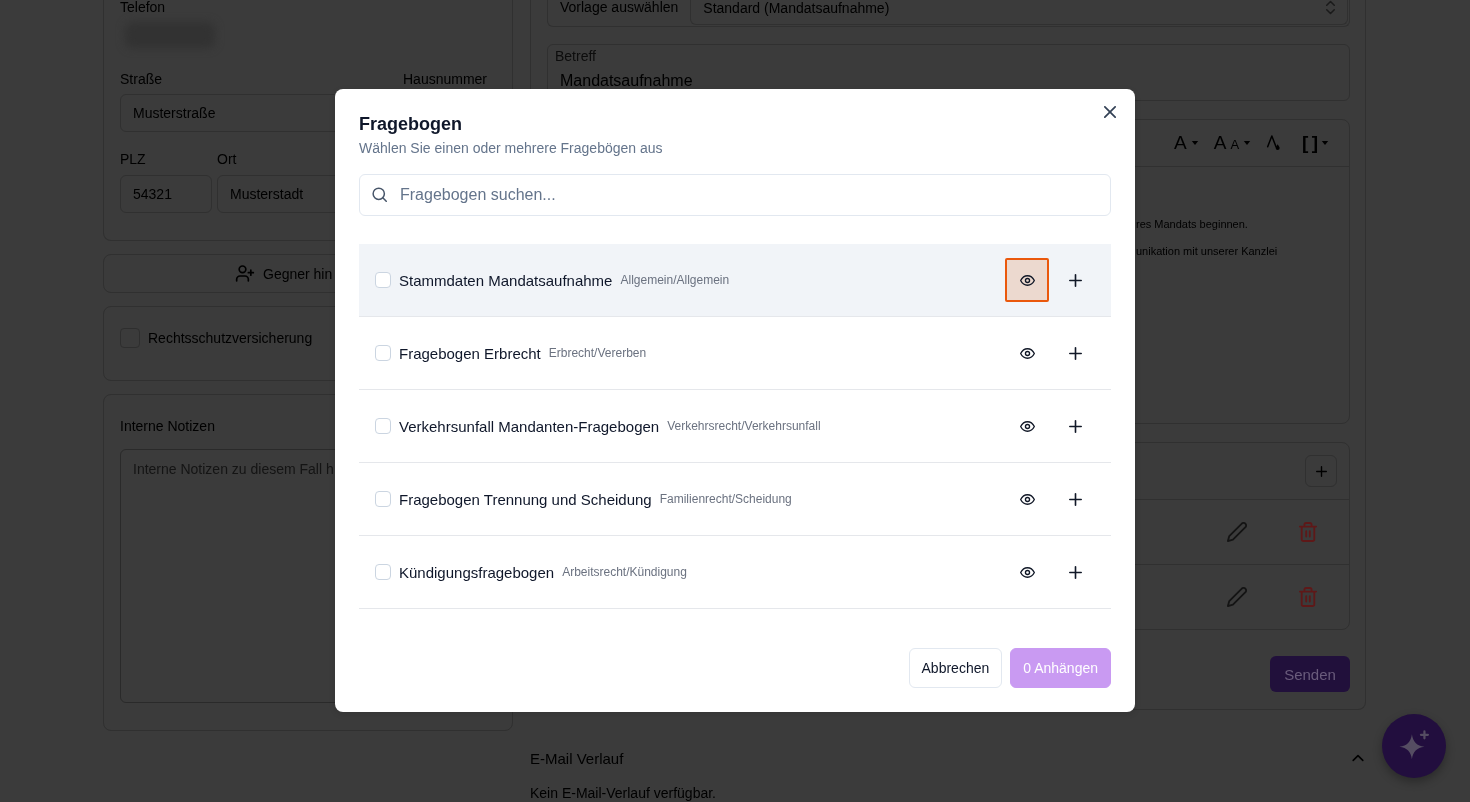 The width and height of the screenshot is (1470, 802). Describe the element at coordinates (1310, 674) in the screenshot. I see `send-button: Senden` at that location.